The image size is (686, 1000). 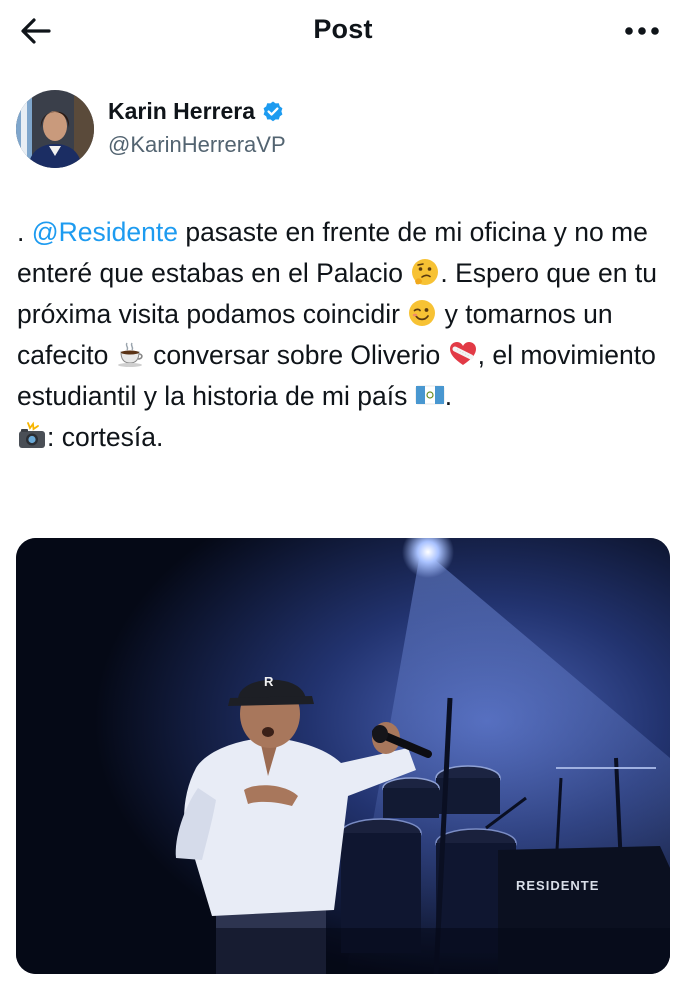 I want to click on thinking-face-emoji, so click(x=425, y=272).